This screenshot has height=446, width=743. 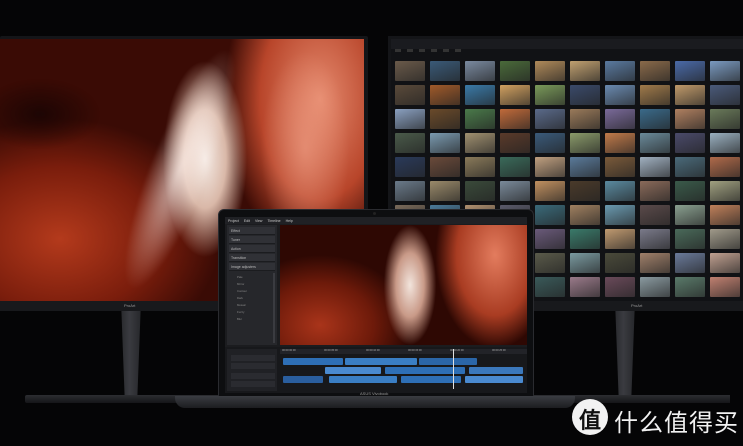 I want to click on effect-item-dark: Dark, so click(x=240, y=298).